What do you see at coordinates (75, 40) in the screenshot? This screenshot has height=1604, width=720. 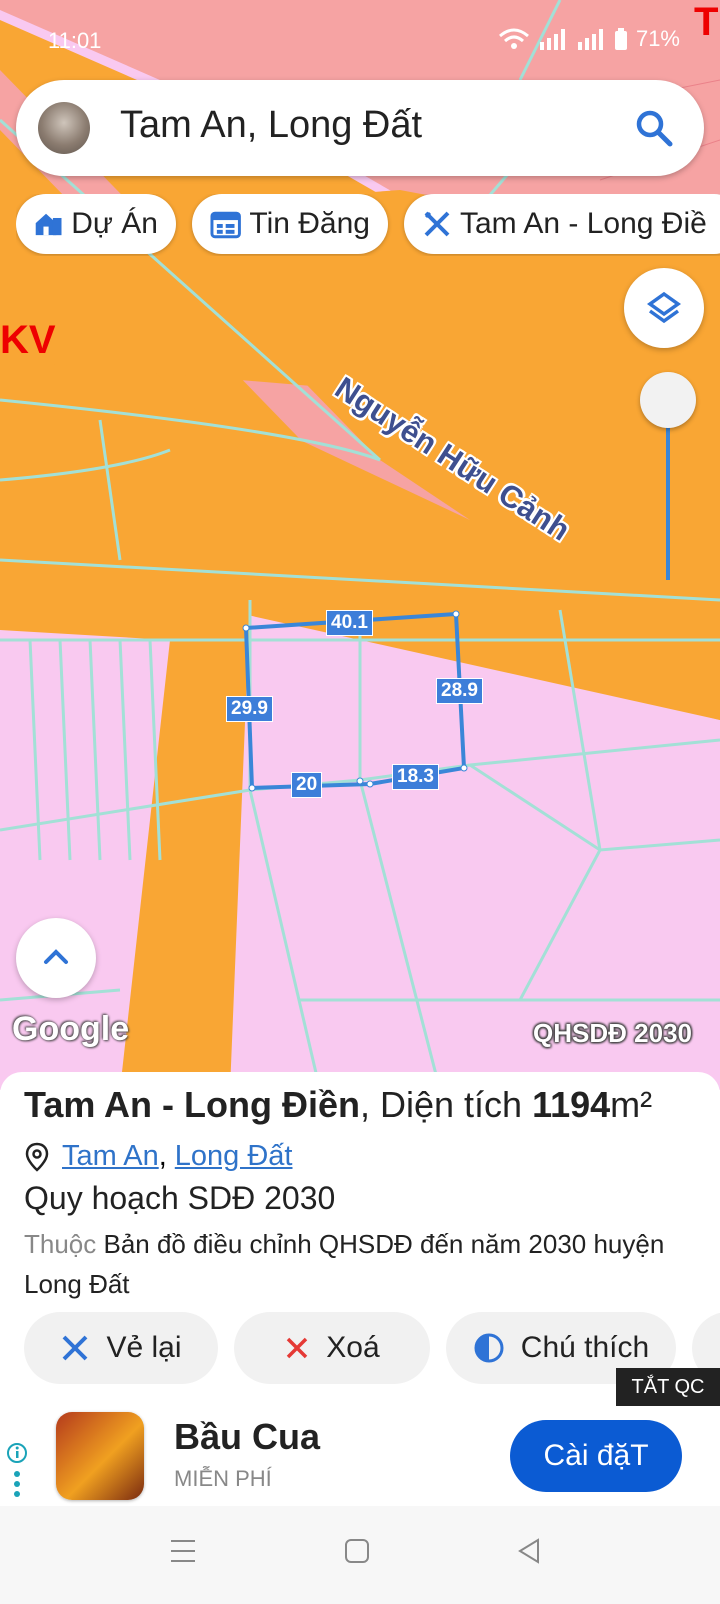 I see `status-time: 11:01` at bounding box center [75, 40].